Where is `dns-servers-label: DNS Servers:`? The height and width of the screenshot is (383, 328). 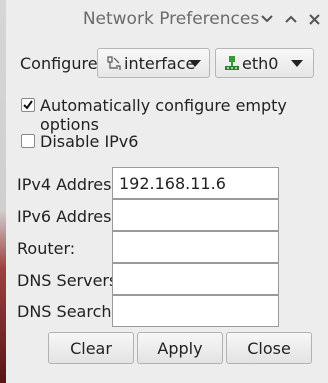
dns-servers-label: DNS Servers: is located at coordinates (70, 280).